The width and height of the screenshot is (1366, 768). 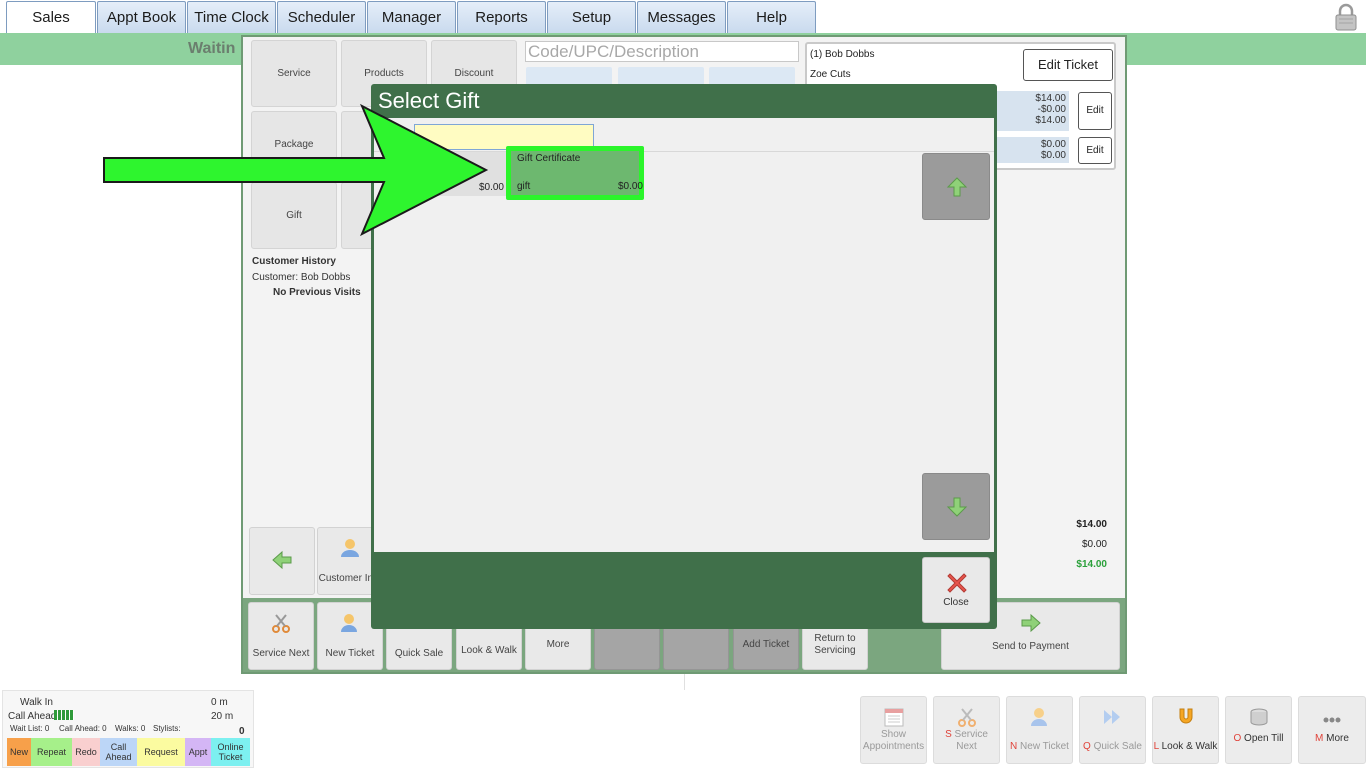 What do you see at coordinates (1050, 98) in the screenshot?
I see `line1-price: $14.00` at bounding box center [1050, 98].